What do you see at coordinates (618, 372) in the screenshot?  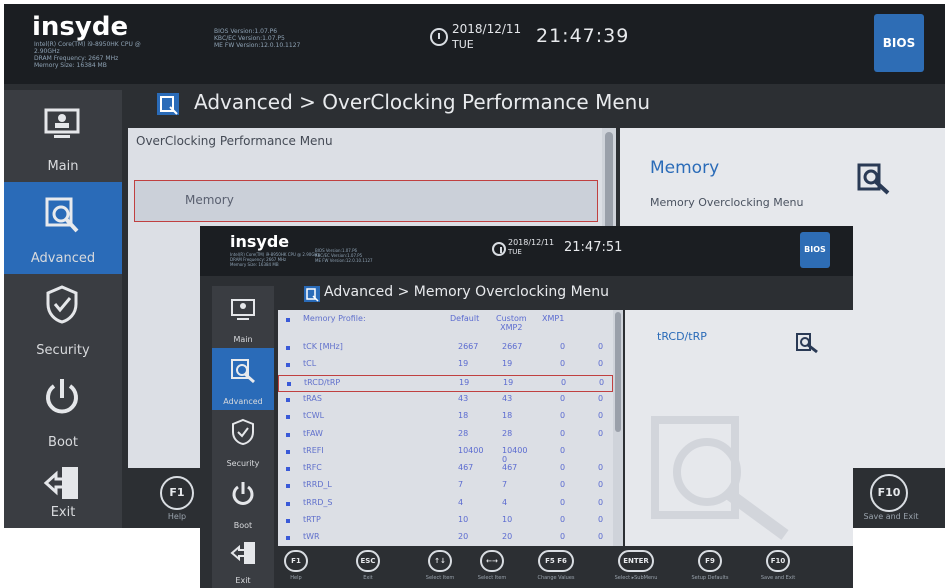 I see `scrollbar-thumb` at bounding box center [618, 372].